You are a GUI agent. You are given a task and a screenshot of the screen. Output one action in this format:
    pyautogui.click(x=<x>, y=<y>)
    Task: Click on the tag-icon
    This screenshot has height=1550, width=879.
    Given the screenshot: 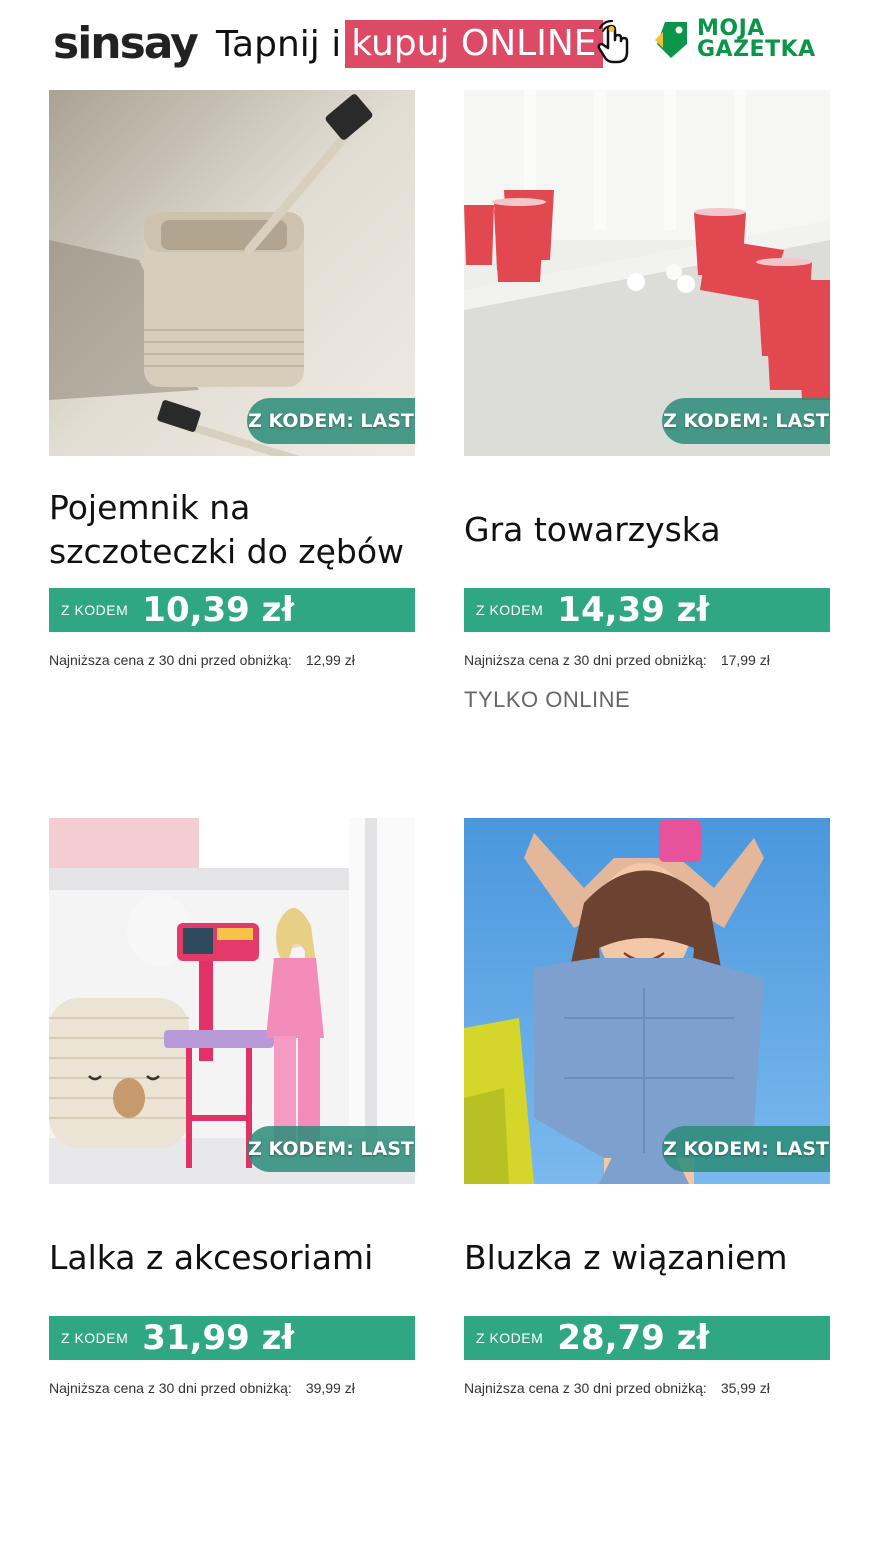 What is the action you would take?
    pyautogui.click(x=671, y=40)
    